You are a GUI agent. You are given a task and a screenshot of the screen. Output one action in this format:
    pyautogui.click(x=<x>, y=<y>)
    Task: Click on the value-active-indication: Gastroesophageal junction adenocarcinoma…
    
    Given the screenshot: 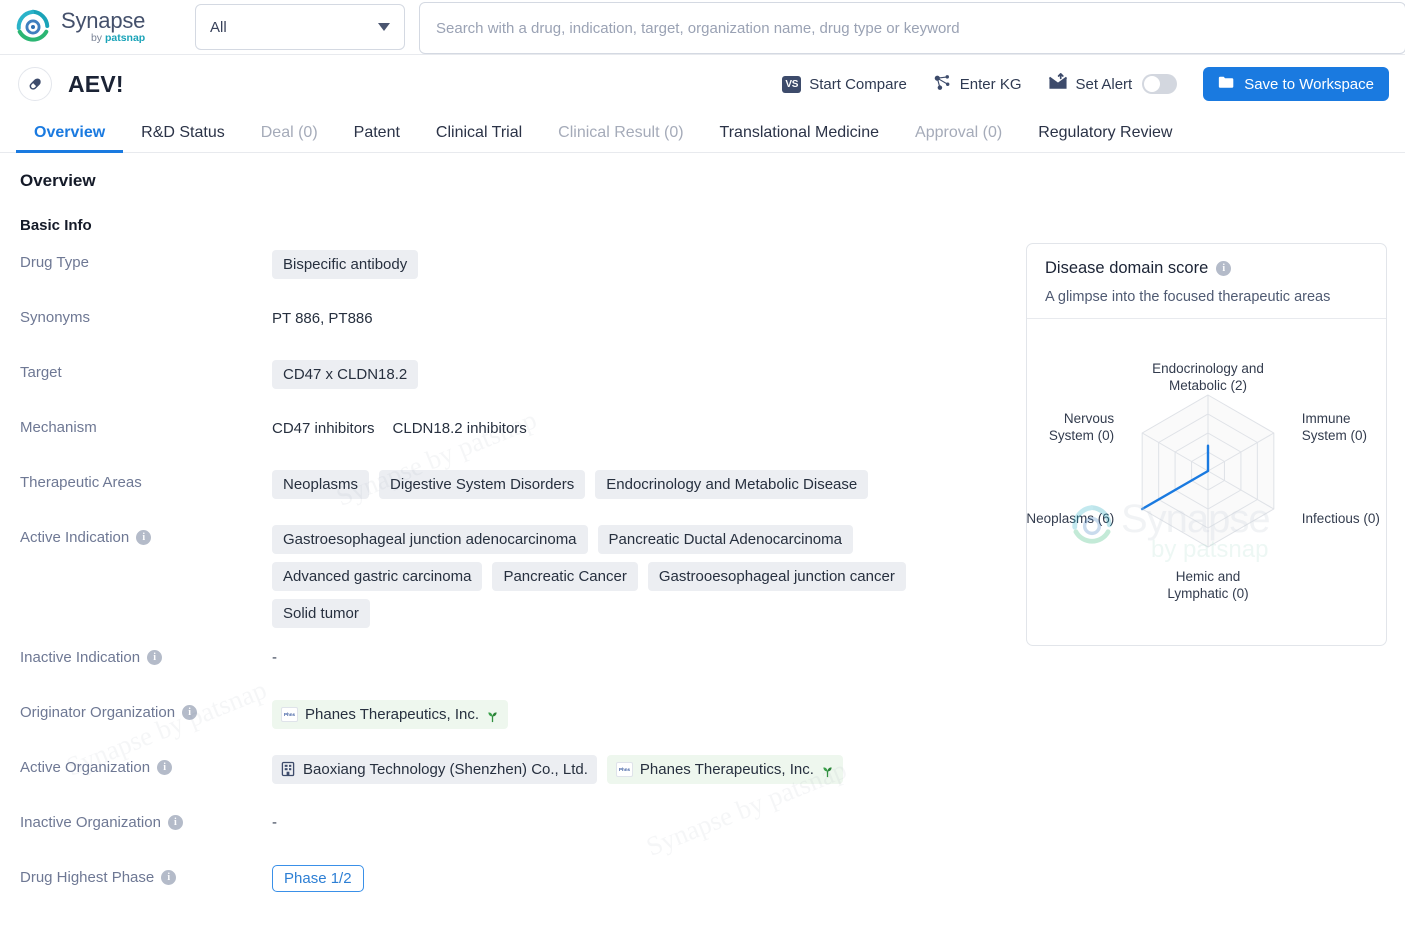 What is the action you would take?
    pyautogui.click(x=622, y=576)
    